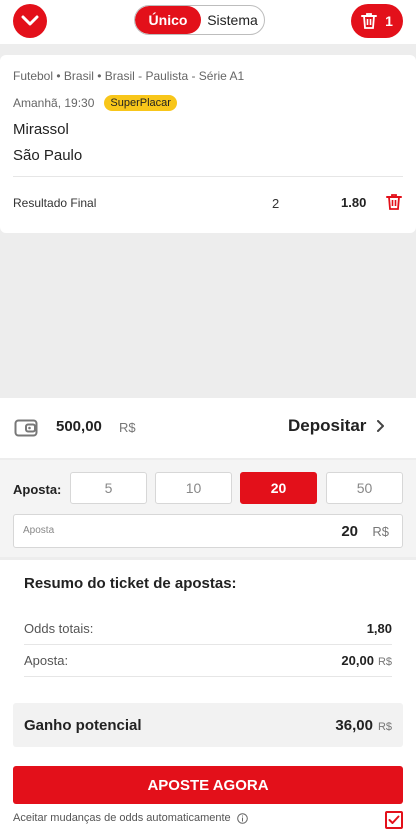 This screenshot has height=835, width=416. What do you see at coordinates (168, 20) in the screenshot?
I see `mode-single-tab: Único` at bounding box center [168, 20].